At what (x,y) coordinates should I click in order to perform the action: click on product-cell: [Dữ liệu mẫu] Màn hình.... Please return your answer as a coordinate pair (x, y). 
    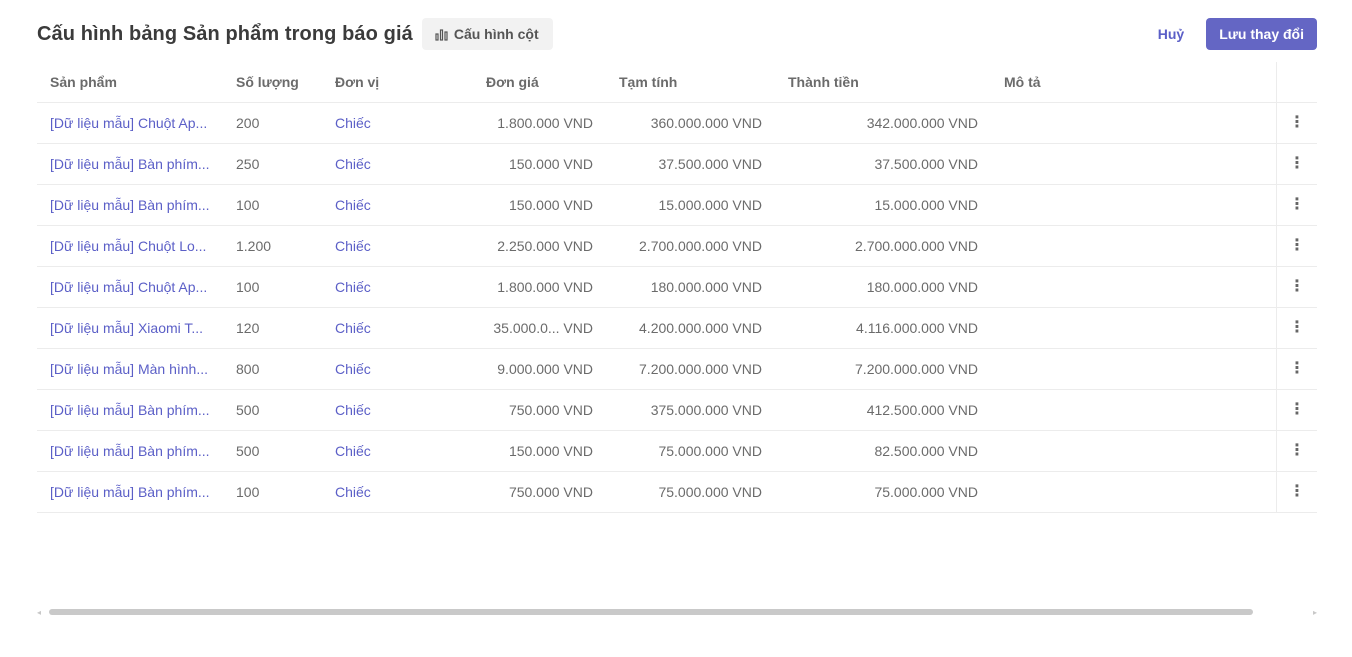
    Looking at the image, I should click on (130, 369).